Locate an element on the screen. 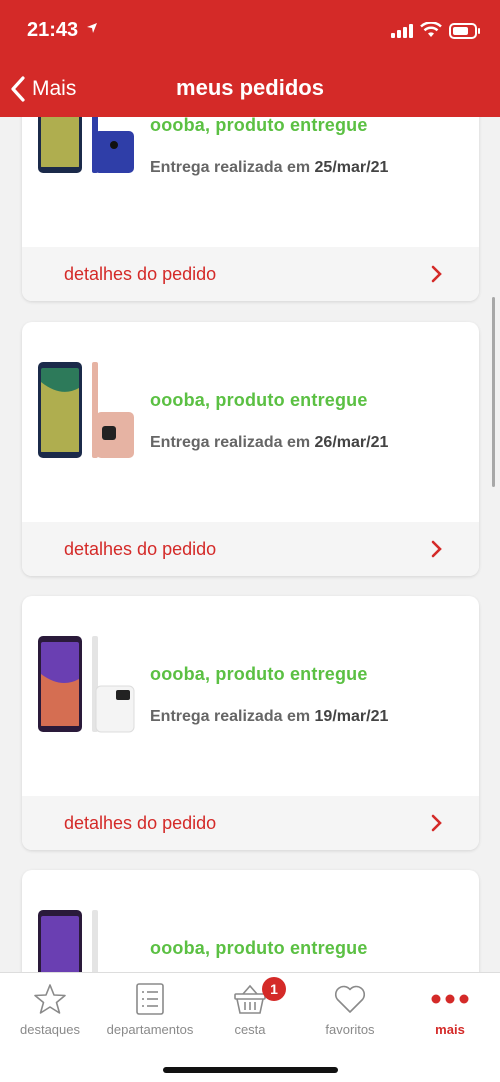  tab-departamentos: departamentos is located at coordinates (150, 1009).